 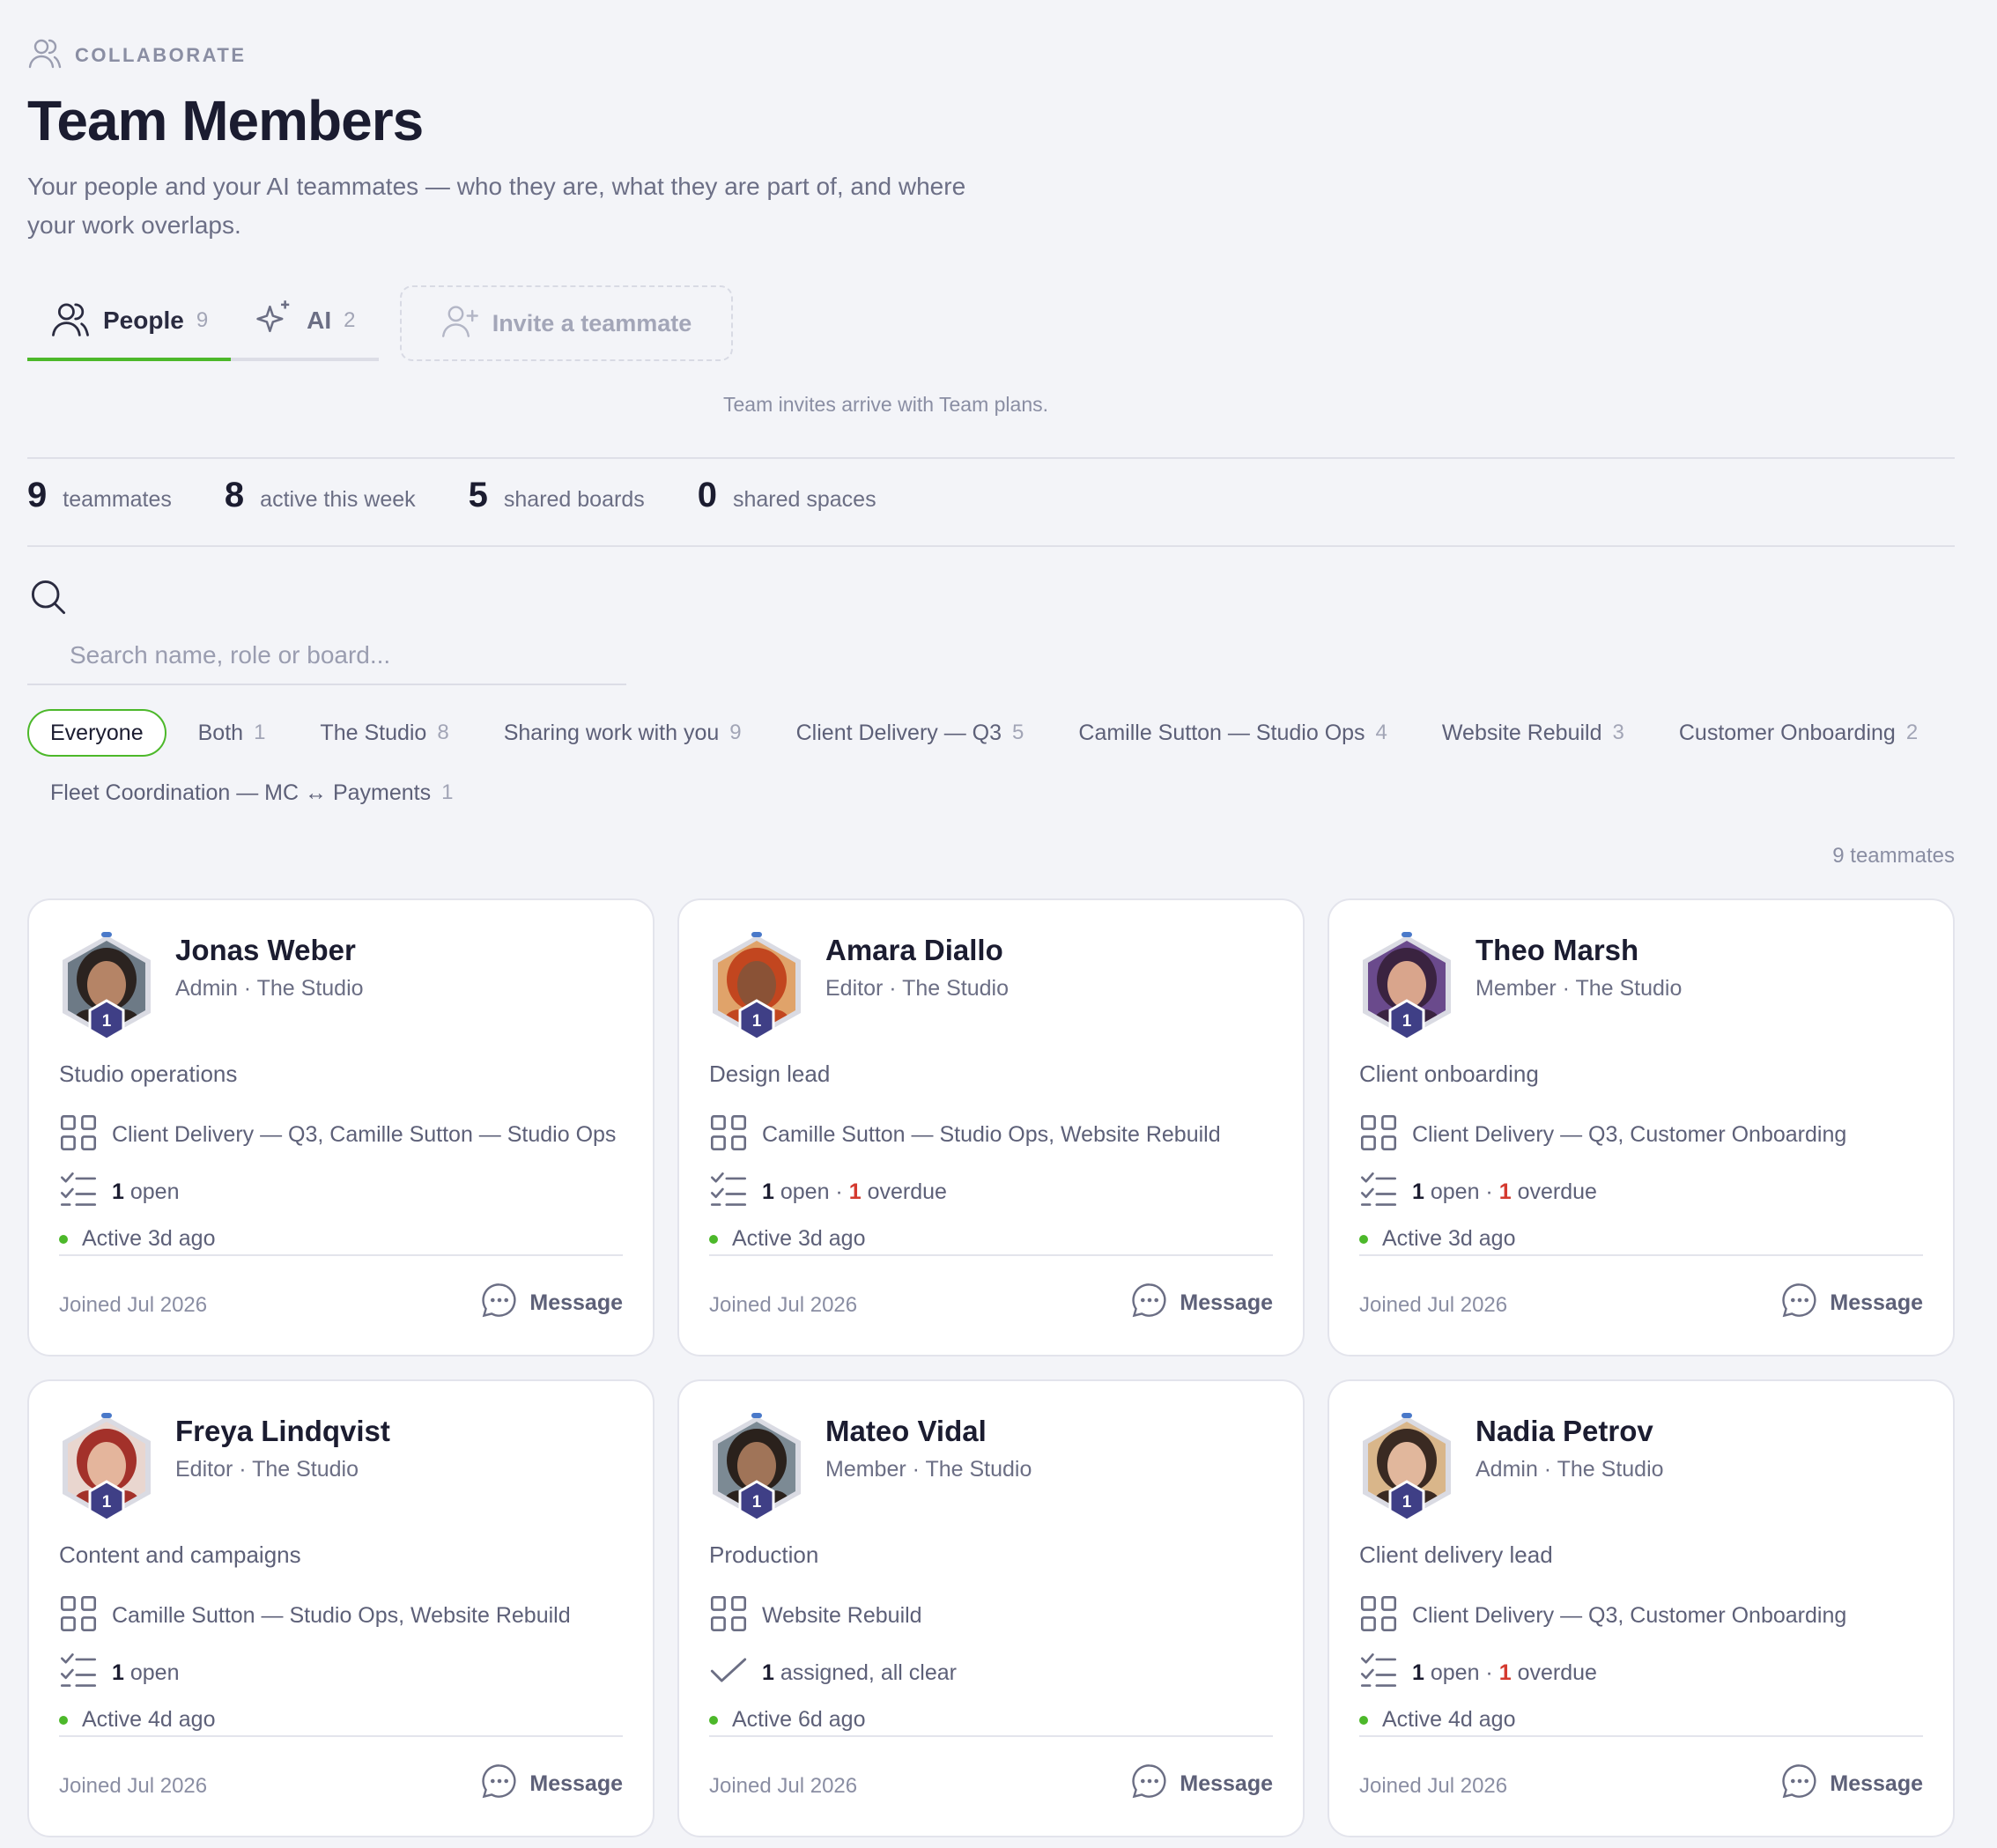 I want to click on tab-ai: AI 2, so click(x=305, y=322).